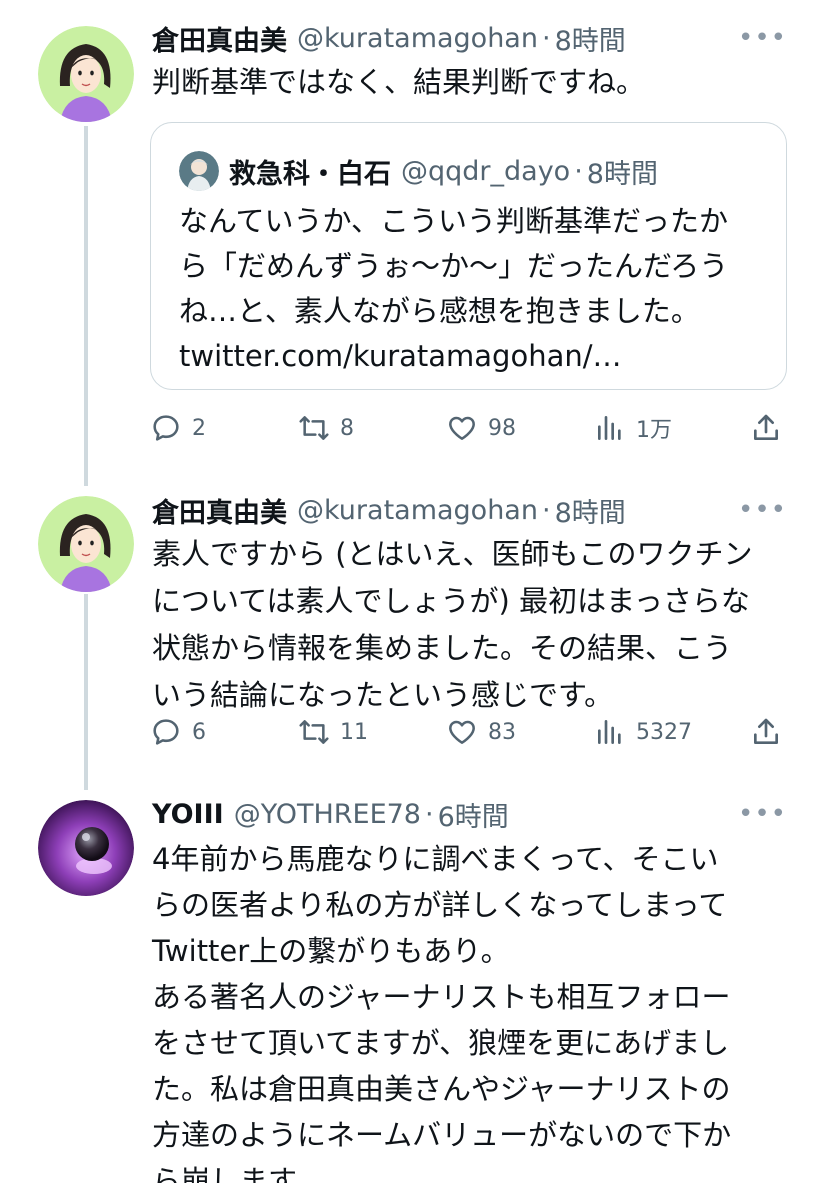 The height and width of the screenshot is (1183, 827). Describe the element at coordinates (442, 648) in the screenshot. I see `tweet-text-line: 状態から情報を集めました。その結果、こう` at that location.